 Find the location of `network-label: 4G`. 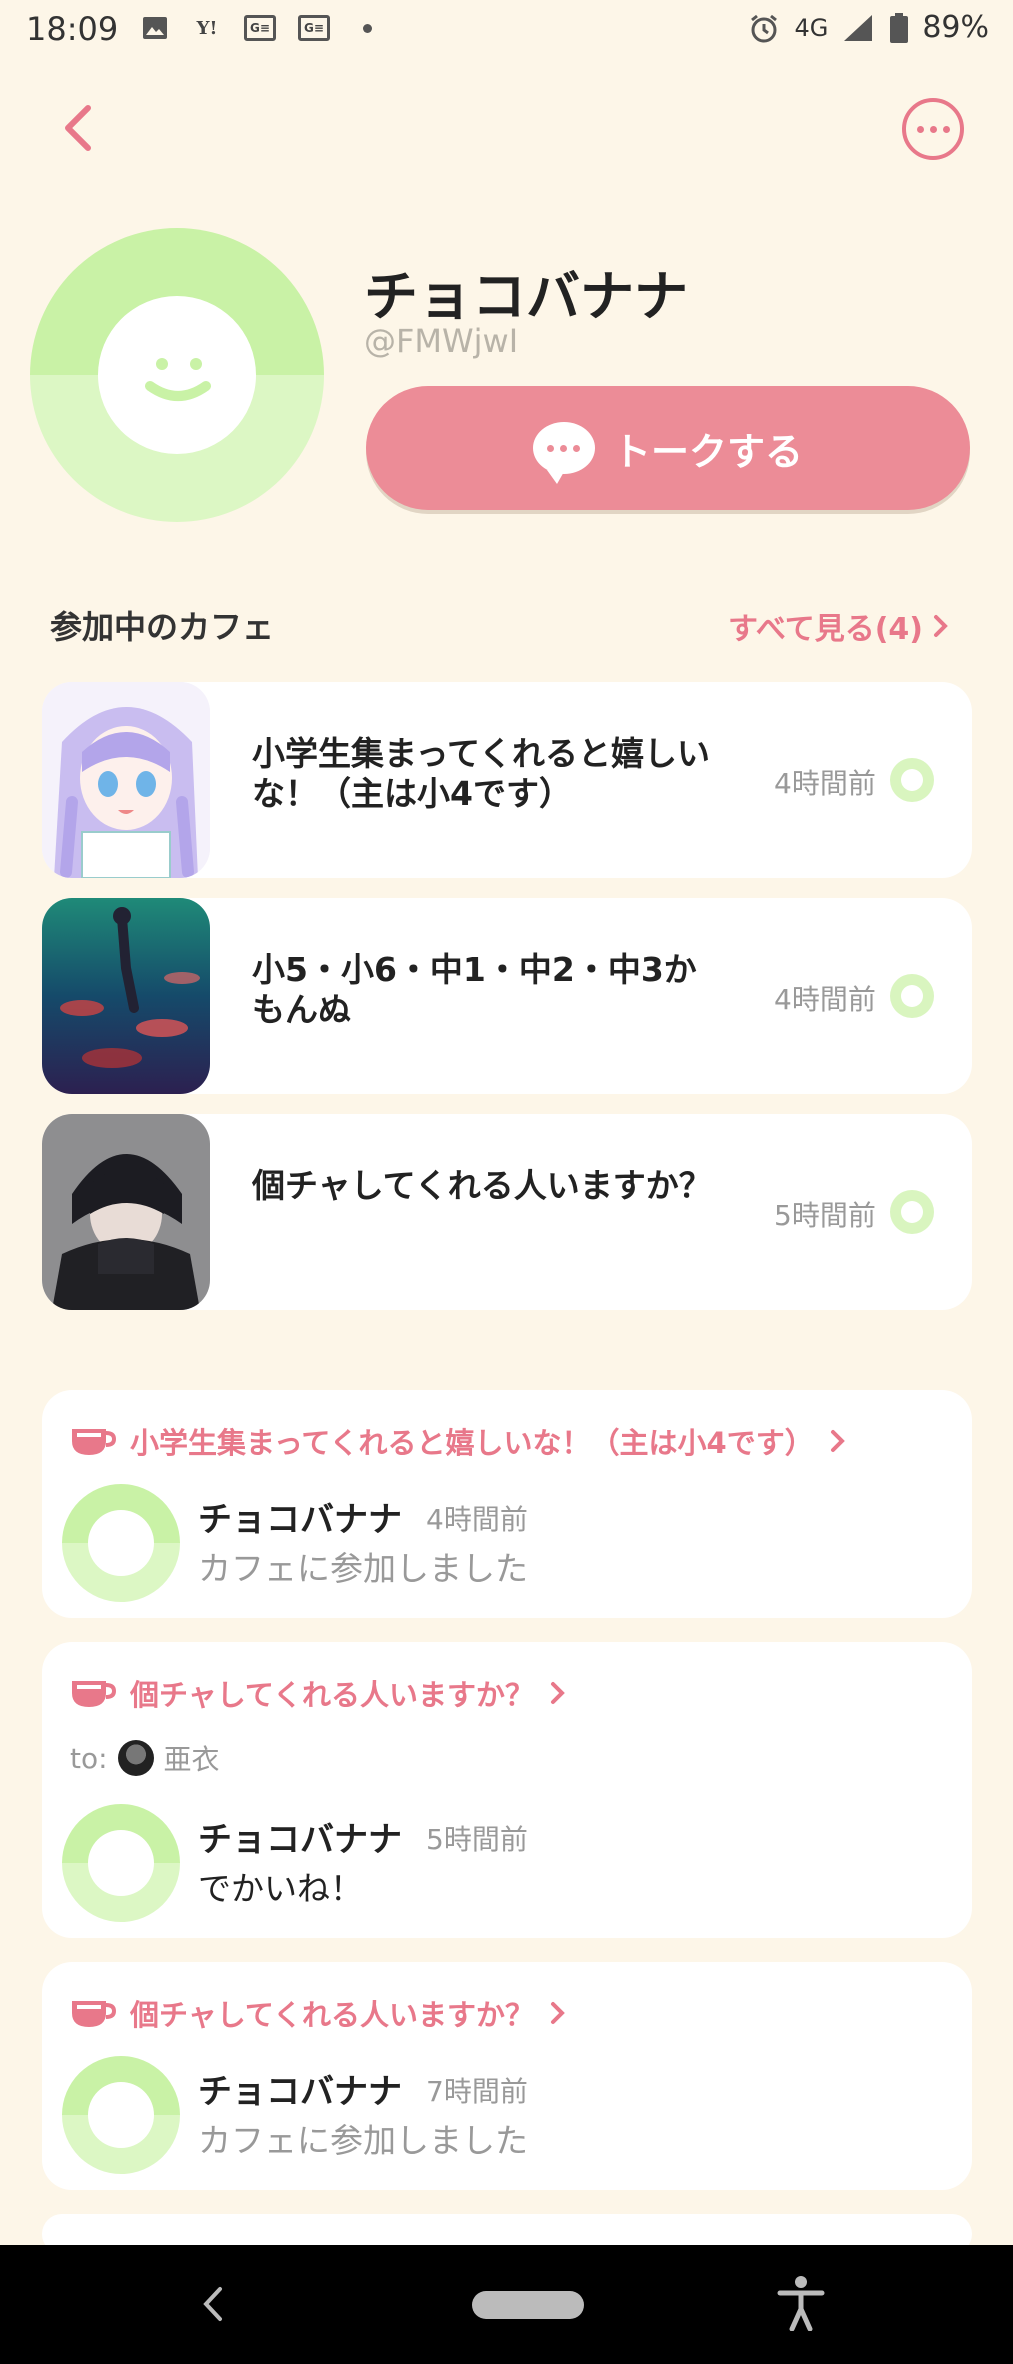

network-label: 4G is located at coordinates (811, 27).